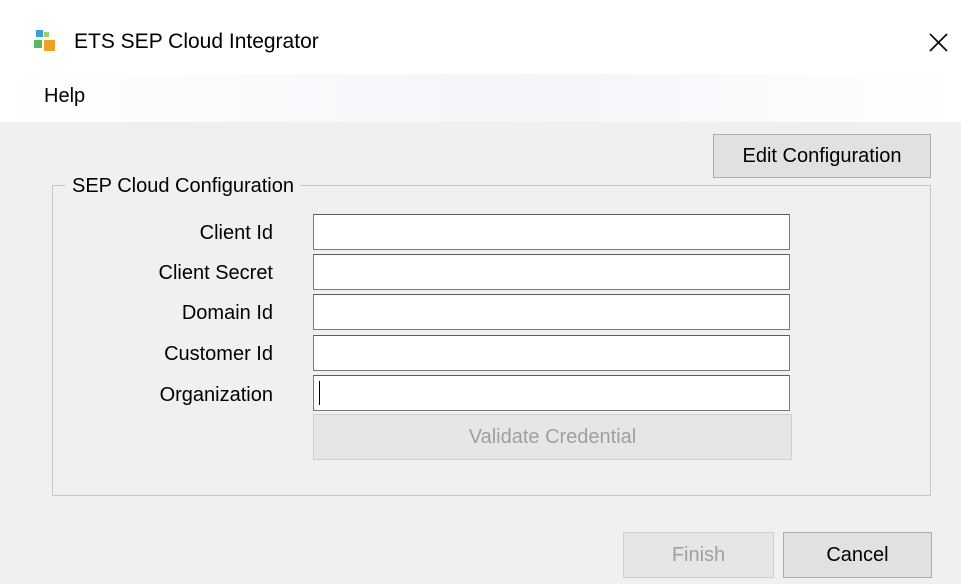 The height and width of the screenshot is (584, 961). I want to click on customer-id-input, so click(551, 353).